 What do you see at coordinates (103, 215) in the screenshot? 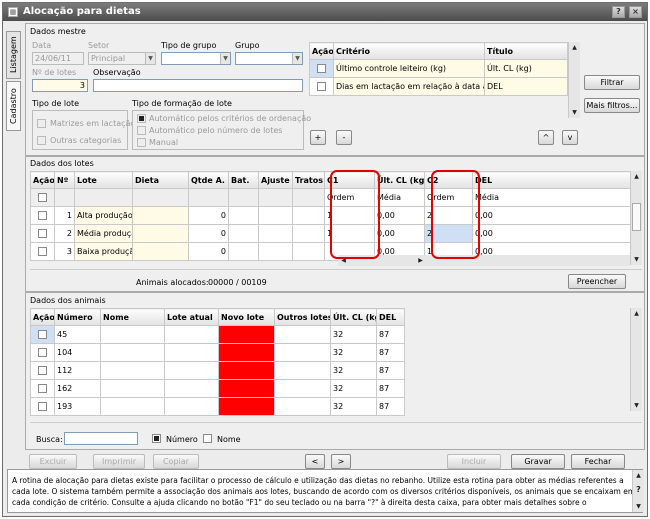
I see `lote-name-cell: Alta produção` at bounding box center [103, 215].